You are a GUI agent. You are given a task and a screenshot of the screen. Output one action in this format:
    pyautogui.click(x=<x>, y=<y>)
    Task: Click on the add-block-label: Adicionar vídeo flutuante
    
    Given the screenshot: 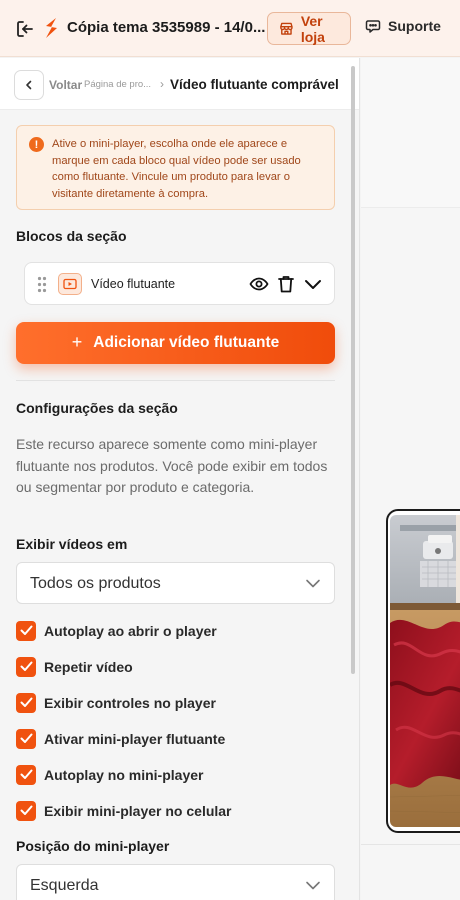 What is the action you would take?
    pyautogui.click(x=186, y=342)
    